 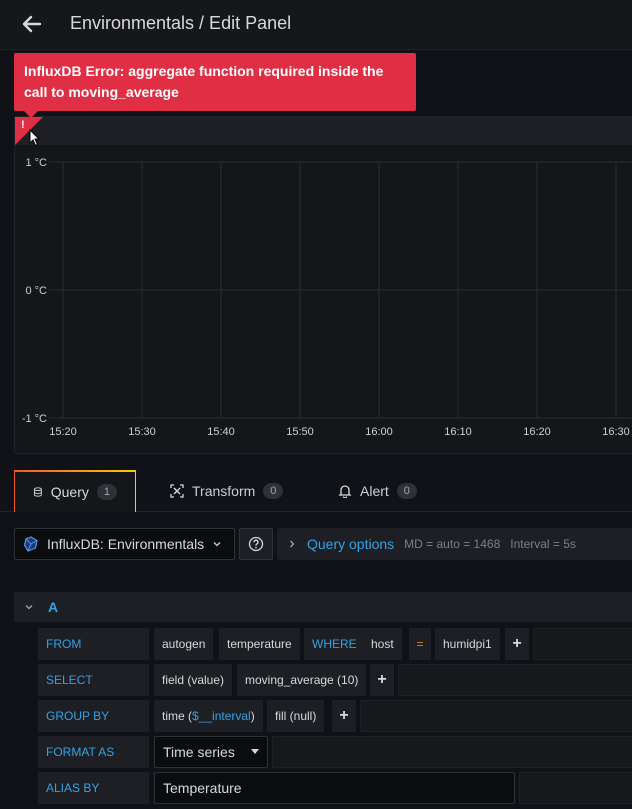 I want to click on tab-query: Query 1, so click(x=75, y=491).